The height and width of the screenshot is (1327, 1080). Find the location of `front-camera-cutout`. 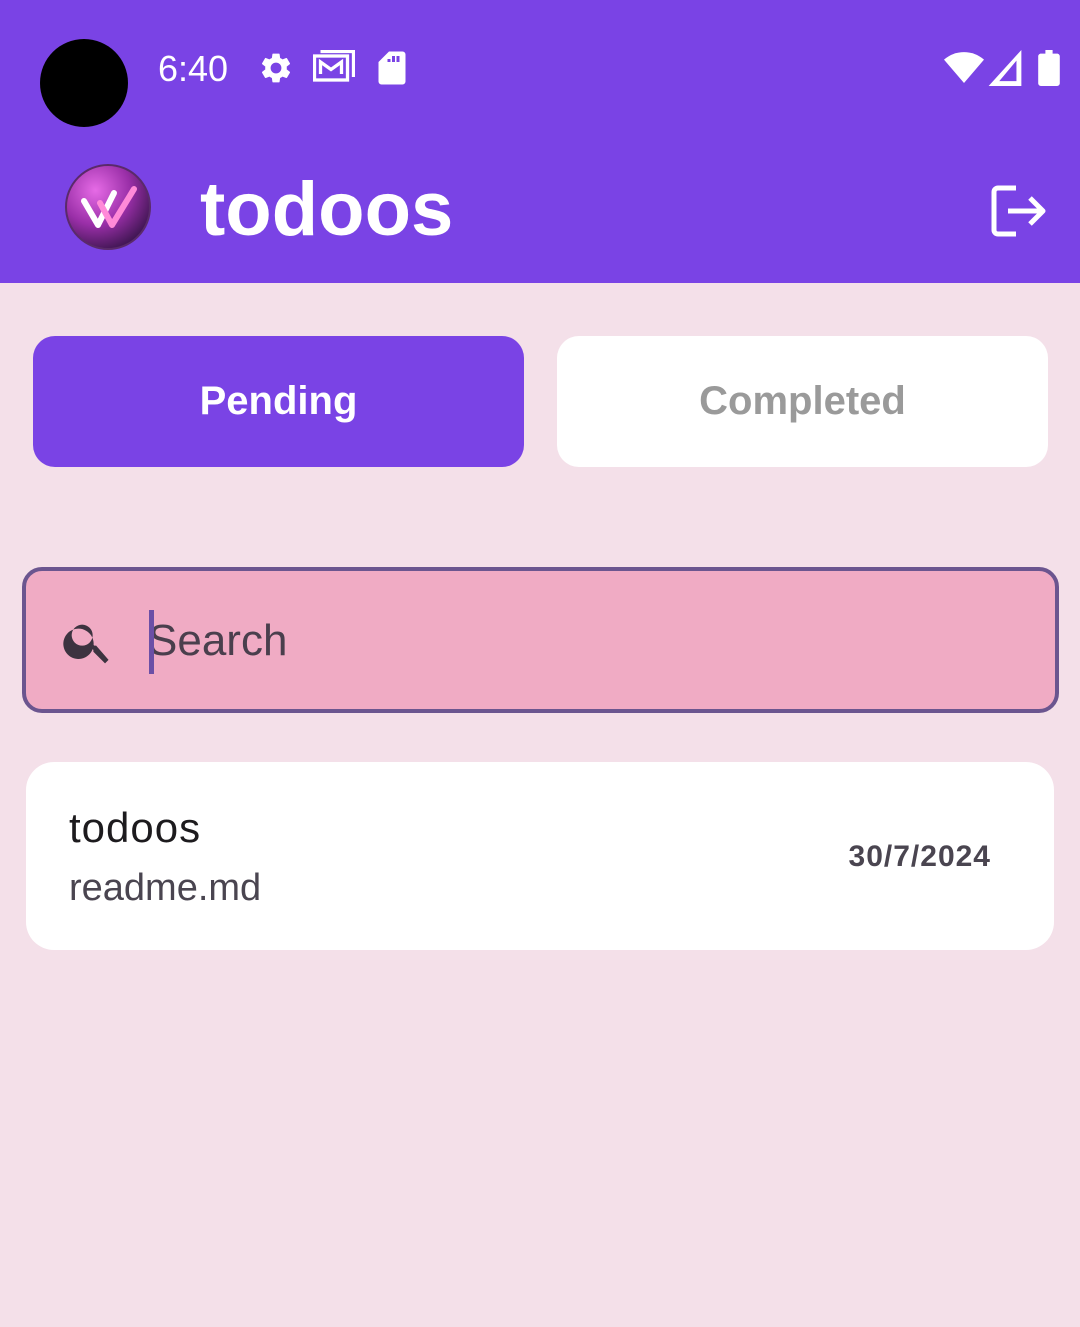

front-camera-cutout is located at coordinates (84, 83).